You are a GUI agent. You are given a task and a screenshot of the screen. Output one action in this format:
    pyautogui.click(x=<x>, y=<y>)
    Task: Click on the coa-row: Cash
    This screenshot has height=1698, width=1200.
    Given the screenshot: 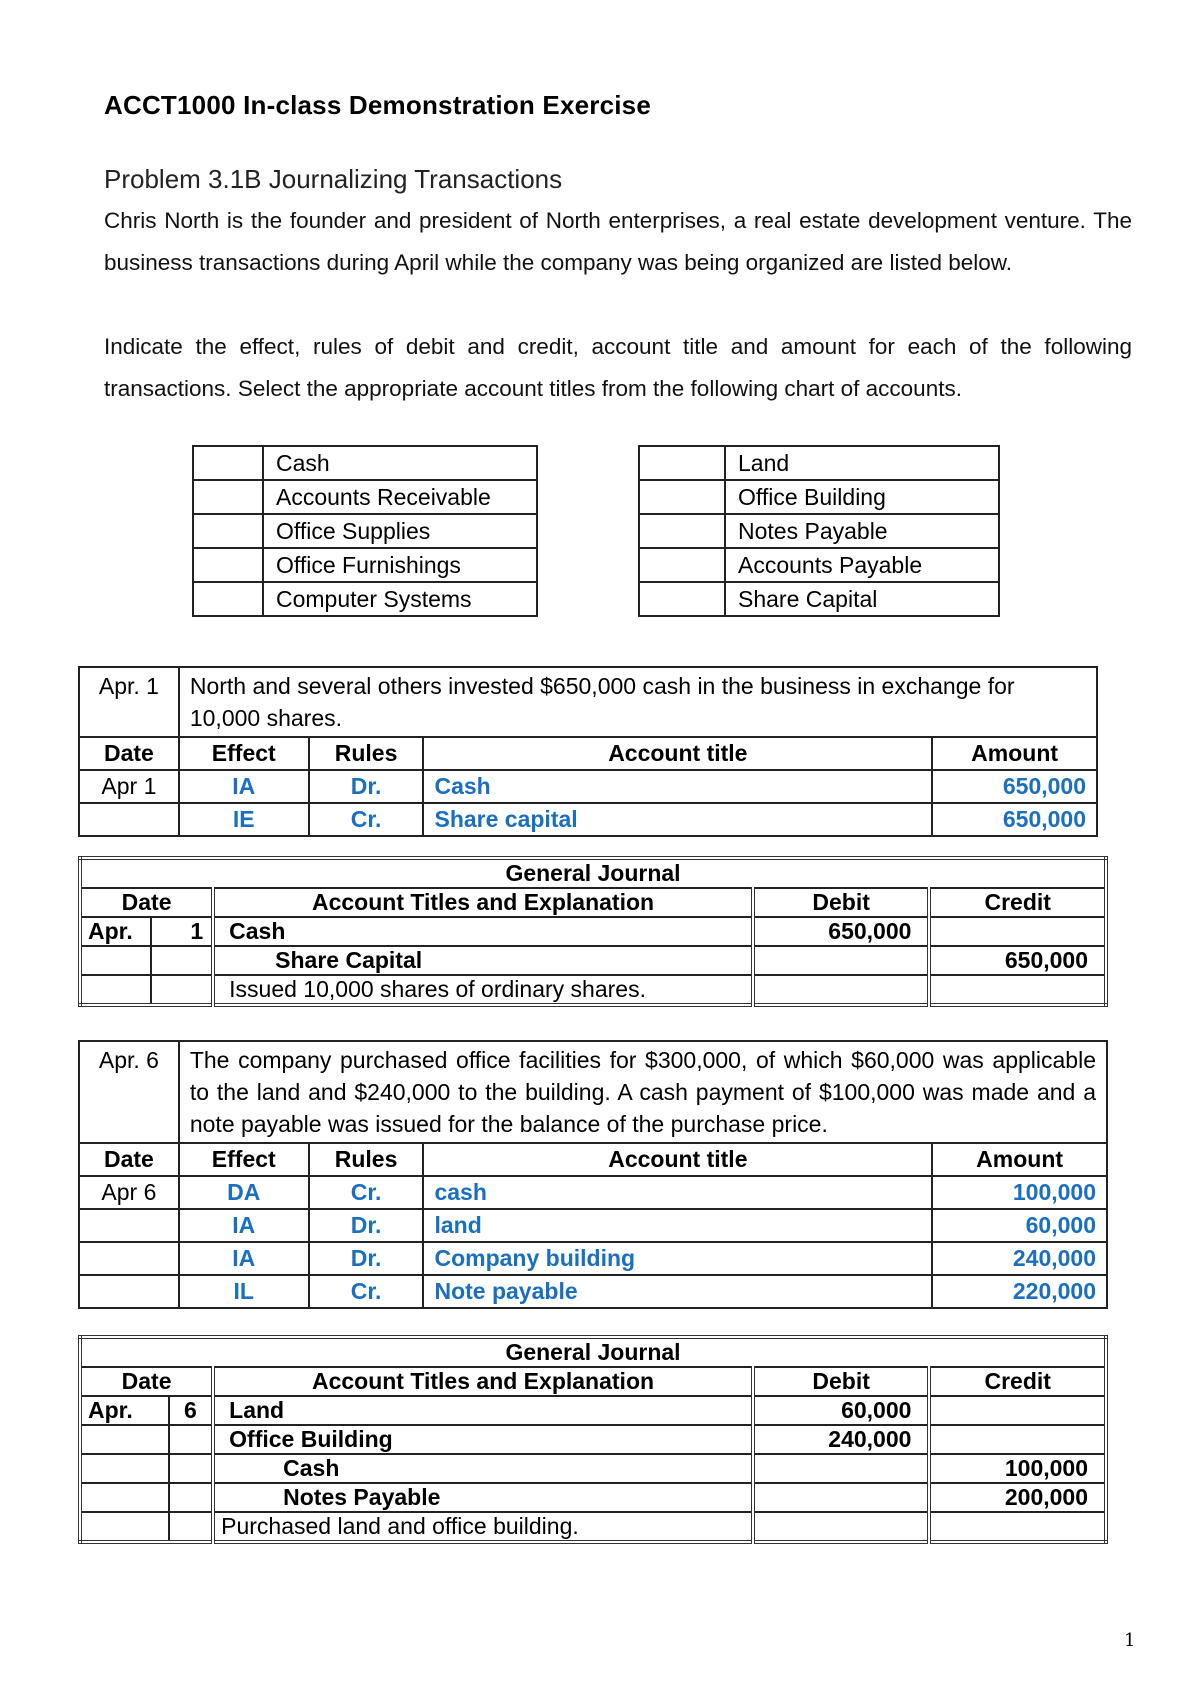 What is the action you would take?
    pyautogui.click(x=365, y=463)
    